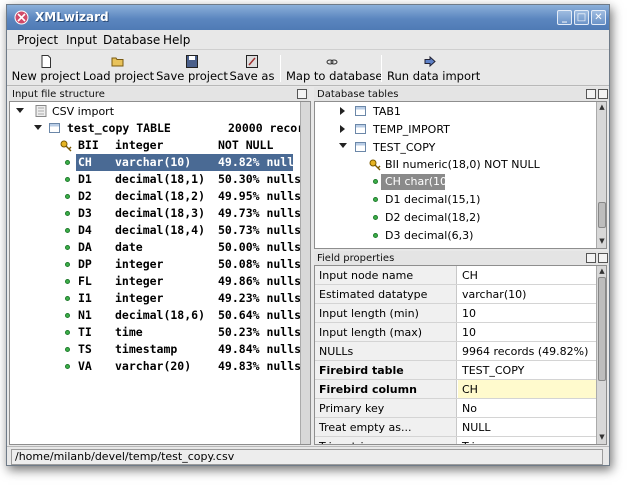 The height and width of the screenshot is (489, 630). Describe the element at coordinates (387, 111) in the screenshot. I see `db-table-item: TAB1` at that location.